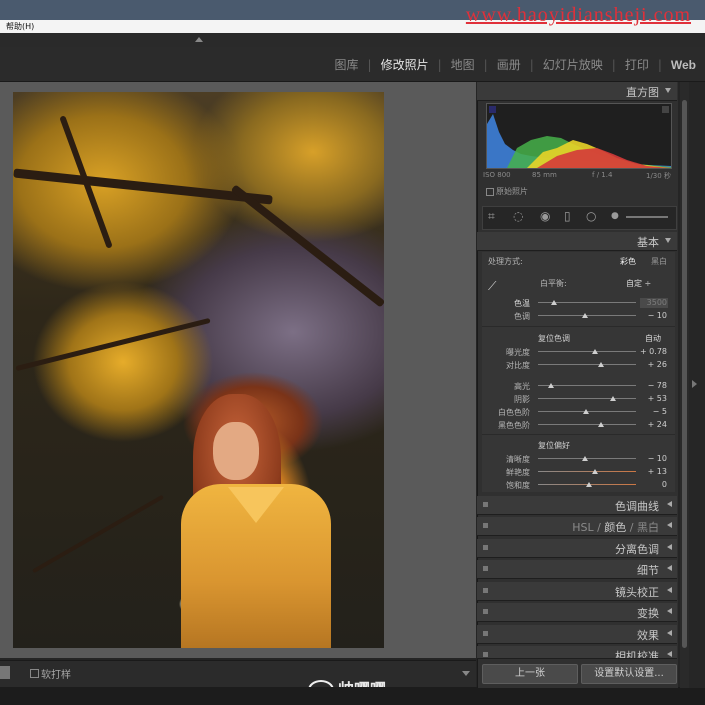 This screenshot has width=705, height=705. Describe the element at coordinates (587, 424) in the screenshot. I see `blacks-slider` at that location.